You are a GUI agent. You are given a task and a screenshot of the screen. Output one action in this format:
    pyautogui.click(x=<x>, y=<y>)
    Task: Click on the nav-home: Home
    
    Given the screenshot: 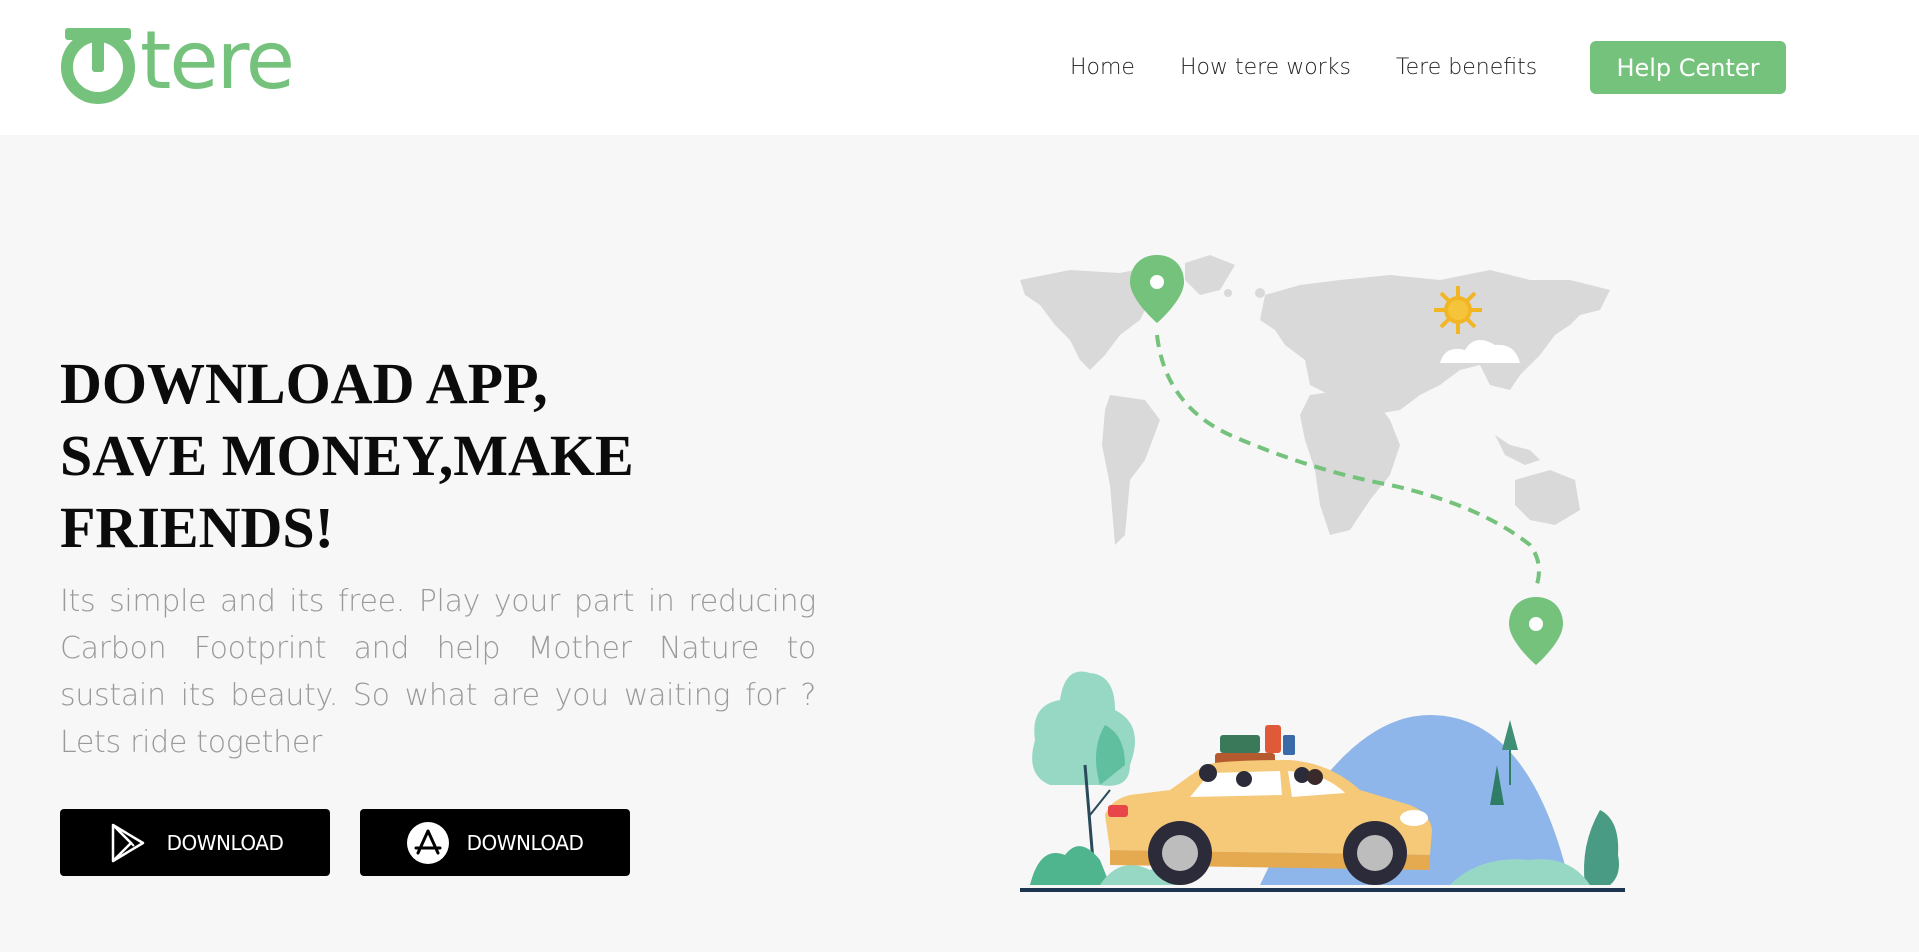 What is the action you would take?
    pyautogui.click(x=1102, y=67)
    